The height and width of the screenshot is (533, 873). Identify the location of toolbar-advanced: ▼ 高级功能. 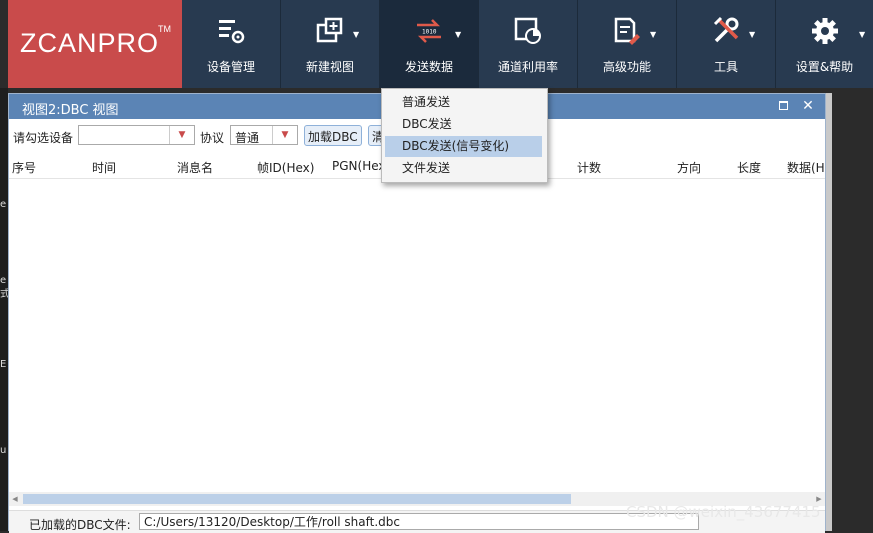
(627, 44).